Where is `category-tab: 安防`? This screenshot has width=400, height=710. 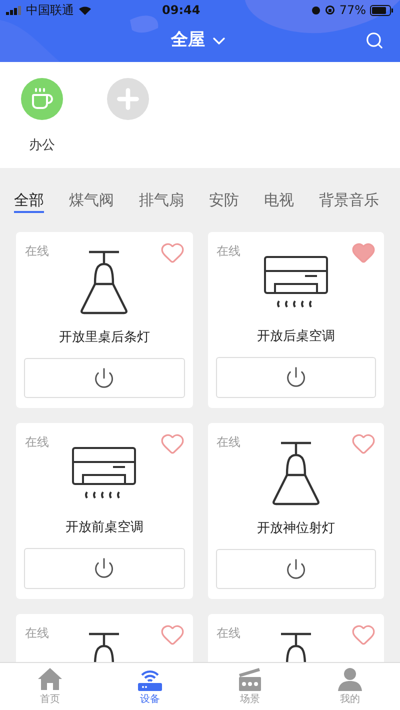 category-tab: 安防 is located at coordinates (224, 201).